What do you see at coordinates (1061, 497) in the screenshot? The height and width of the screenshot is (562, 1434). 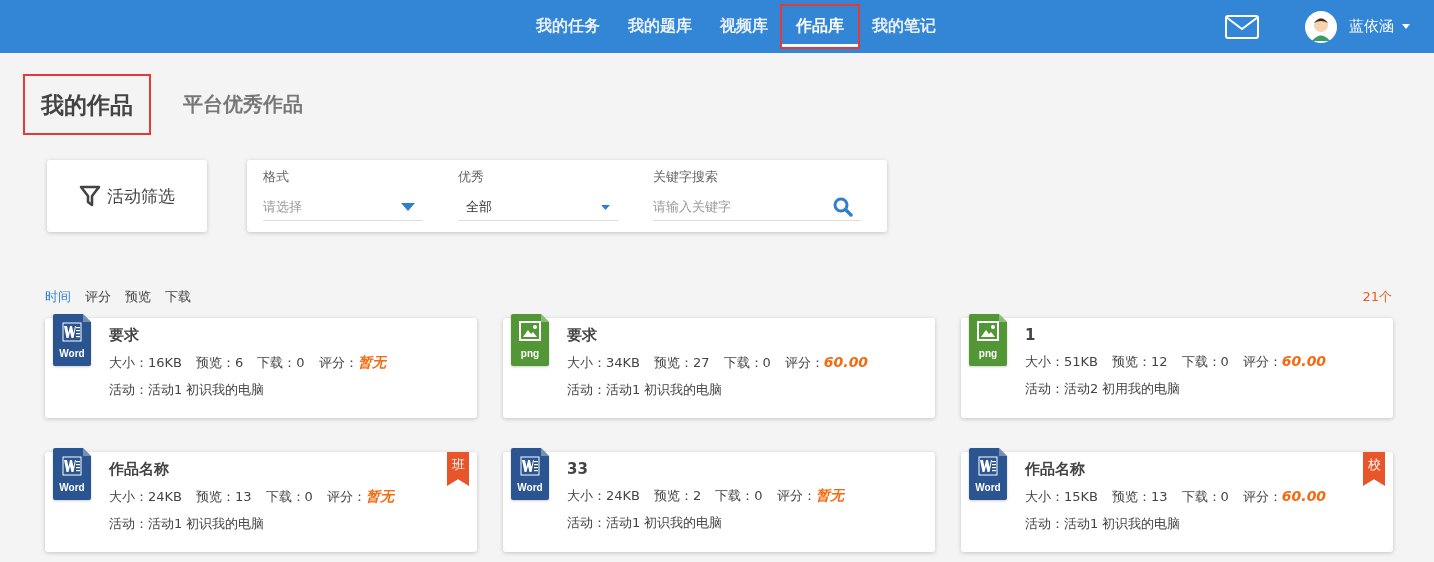 I see `work-stat: 大小：15KB` at bounding box center [1061, 497].